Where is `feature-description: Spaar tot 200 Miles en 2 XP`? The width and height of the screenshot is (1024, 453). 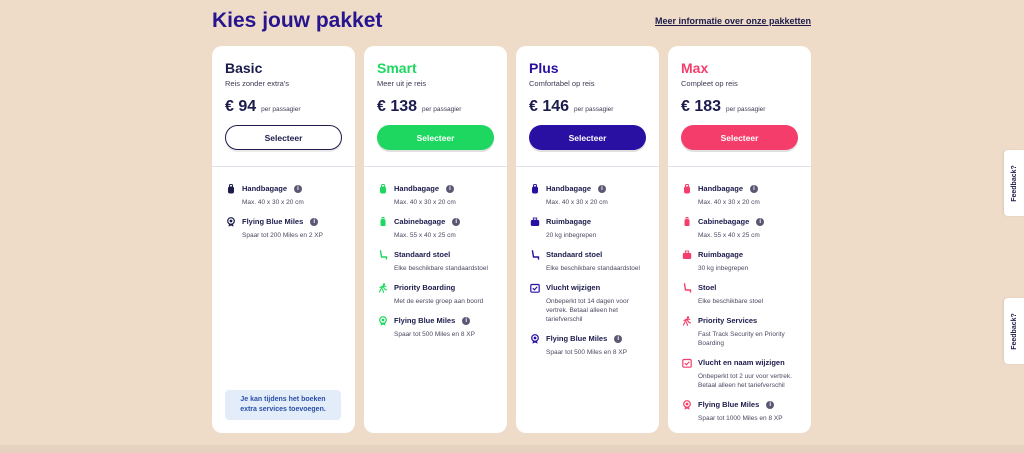
feature-description: Spaar tot 200 Miles en 2 XP is located at coordinates (282, 235).